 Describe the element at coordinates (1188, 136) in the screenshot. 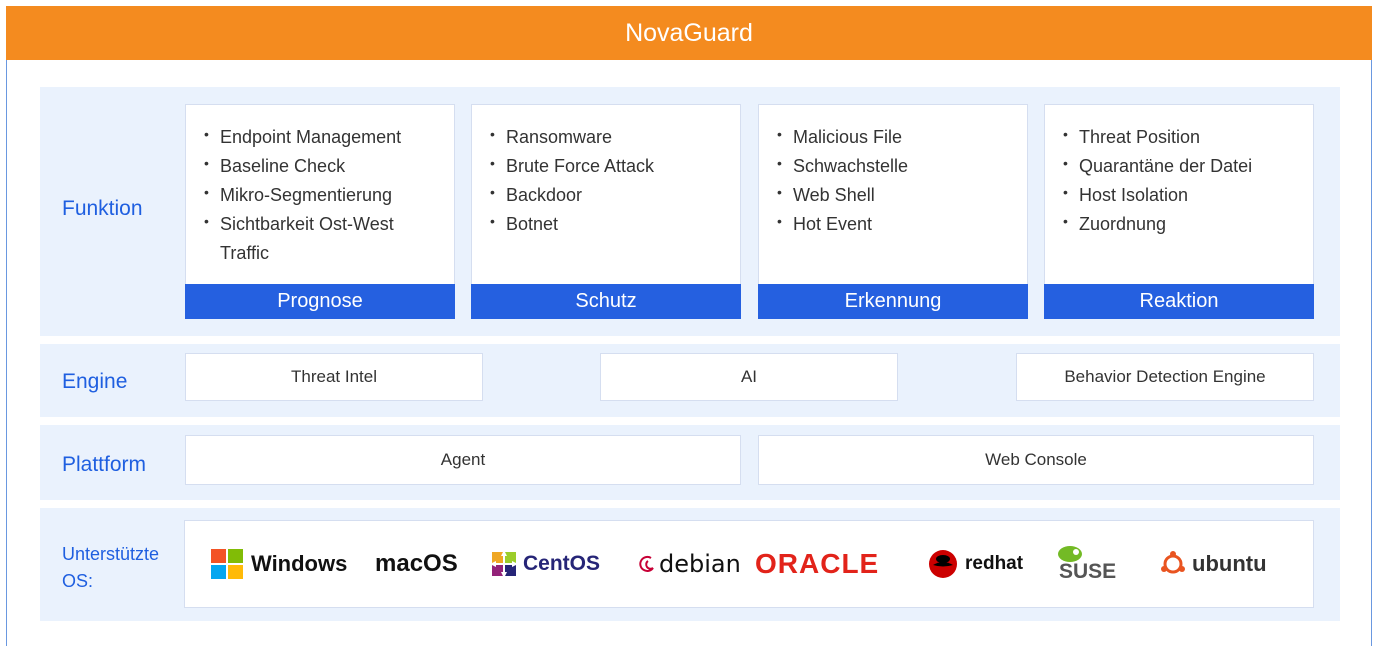

I see `list-item: Threat Position` at that location.